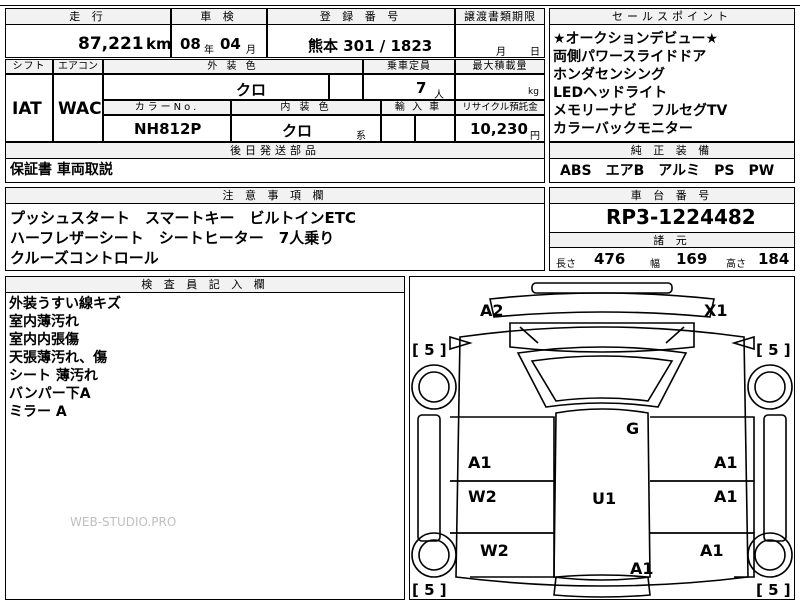 Image resolution: width=800 pixels, height=600 pixels. What do you see at coordinates (726, 462) in the screenshot?
I see `code-right-front-door: A1` at bounding box center [726, 462].